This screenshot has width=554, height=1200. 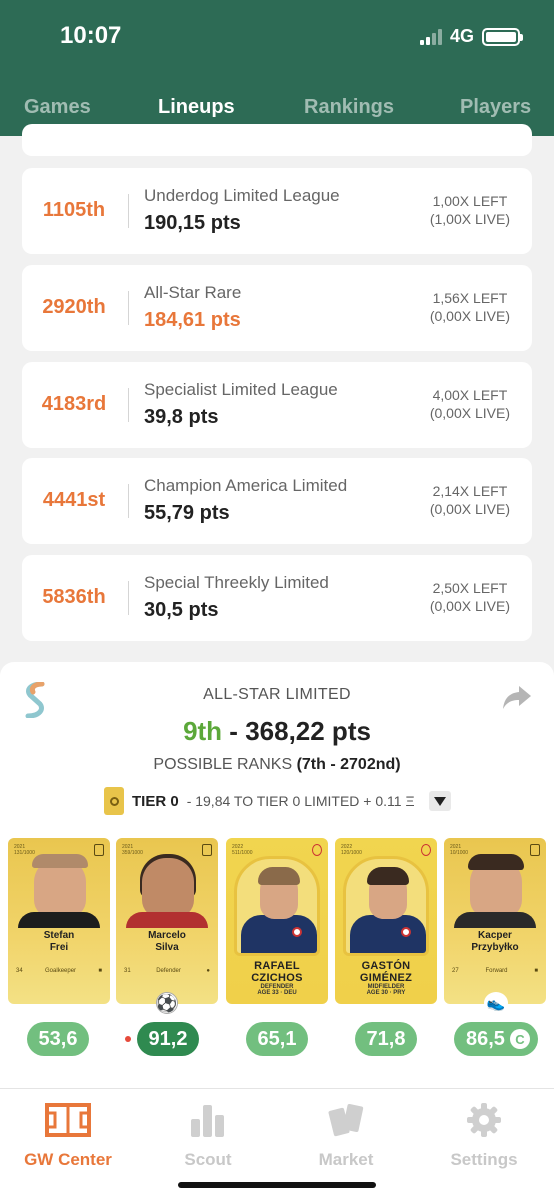 I want to click on captain-badge-icon: C, so click(x=519, y=1039).